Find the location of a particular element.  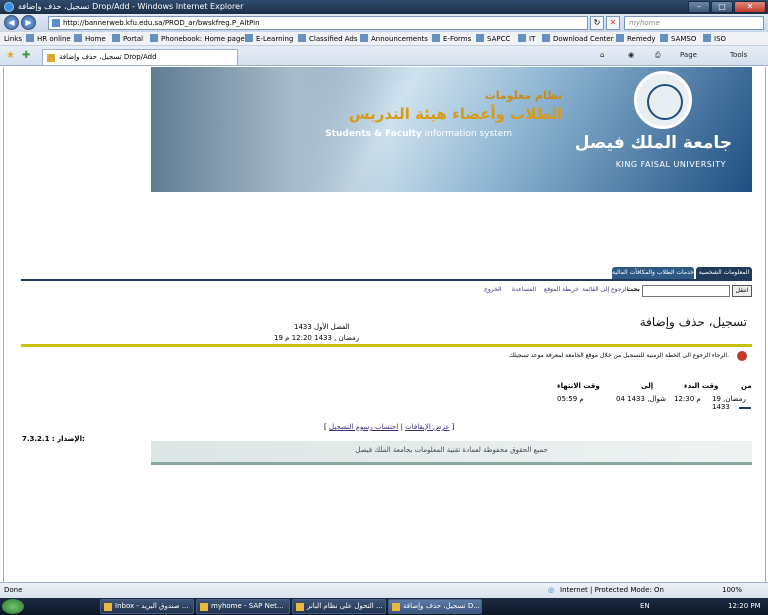

site-search-input is located at coordinates (686, 291).